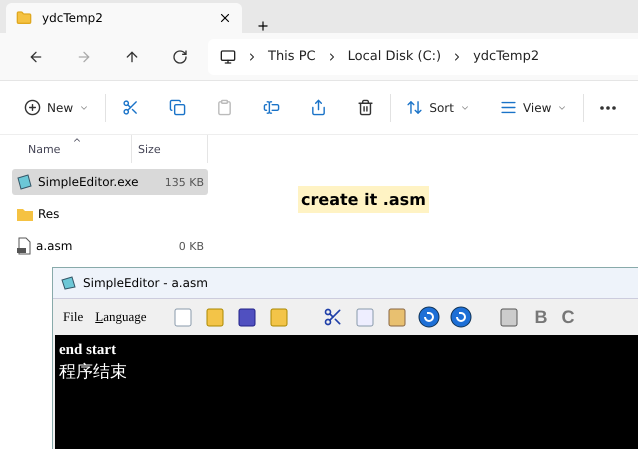  Describe the element at coordinates (271, 107) in the screenshot. I see `rename-icon` at that location.